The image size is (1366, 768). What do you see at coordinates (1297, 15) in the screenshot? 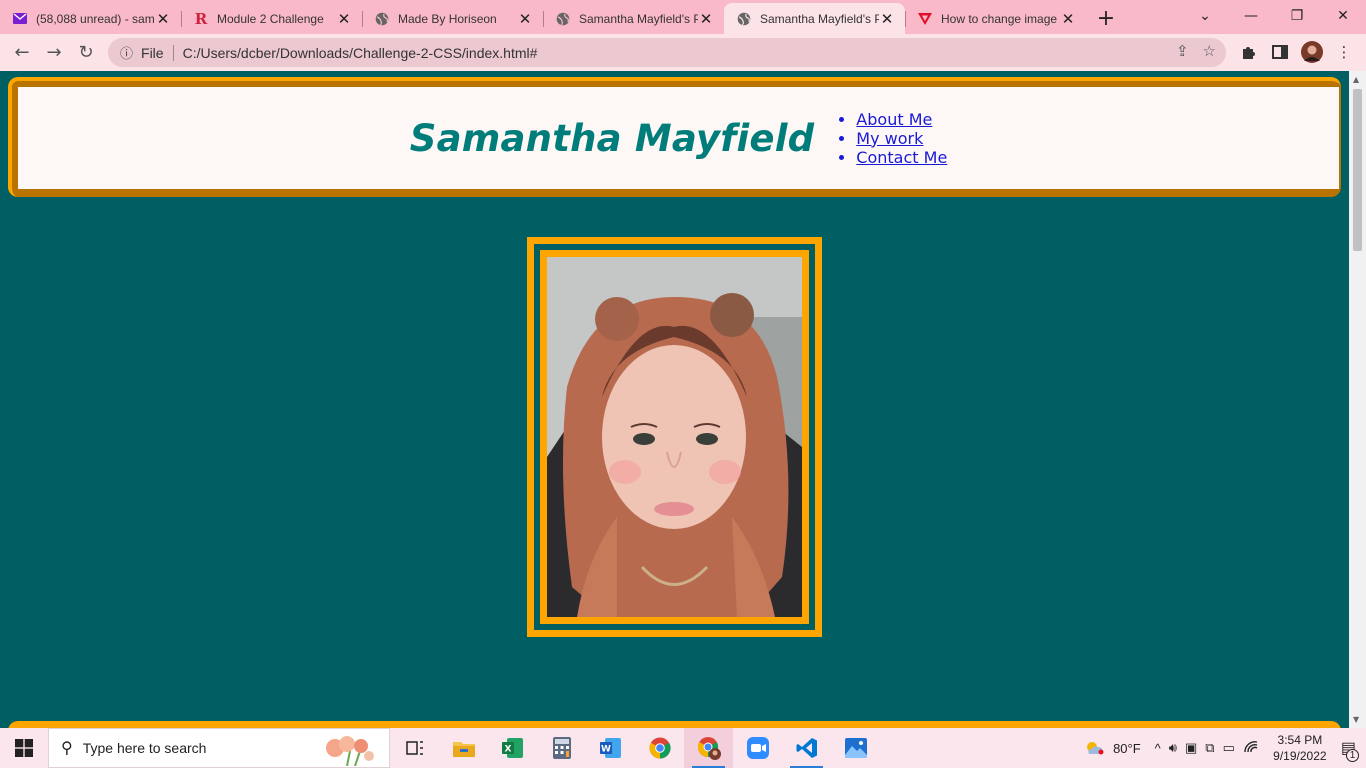
I see `restore-button: ❐` at bounding box center [1297, 15].